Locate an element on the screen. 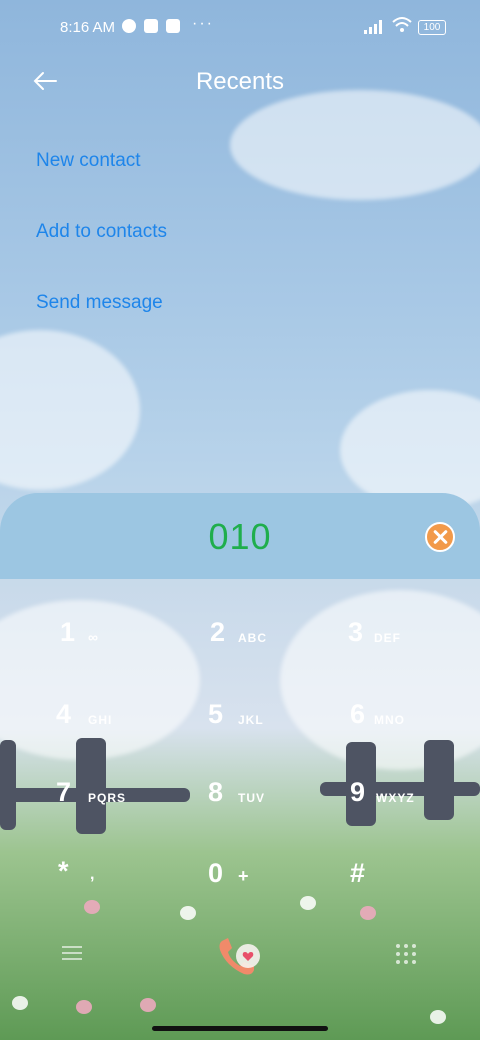 The height and width of the screenshot is (1040, 480). key-digit: 0 is located at coordinates (216, 873).